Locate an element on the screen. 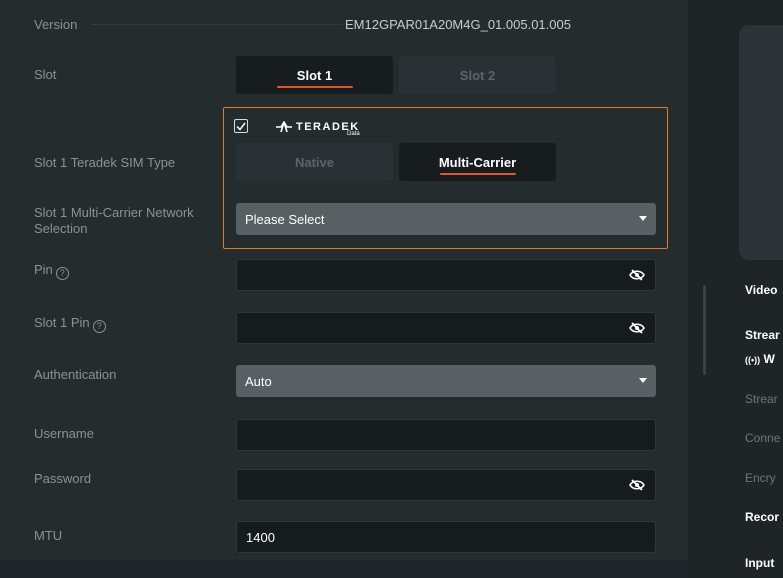 Image resolution: width=783 pixels, height=578 pixels. authentication-dropdown: Auto is located at coordinates (446, 381).